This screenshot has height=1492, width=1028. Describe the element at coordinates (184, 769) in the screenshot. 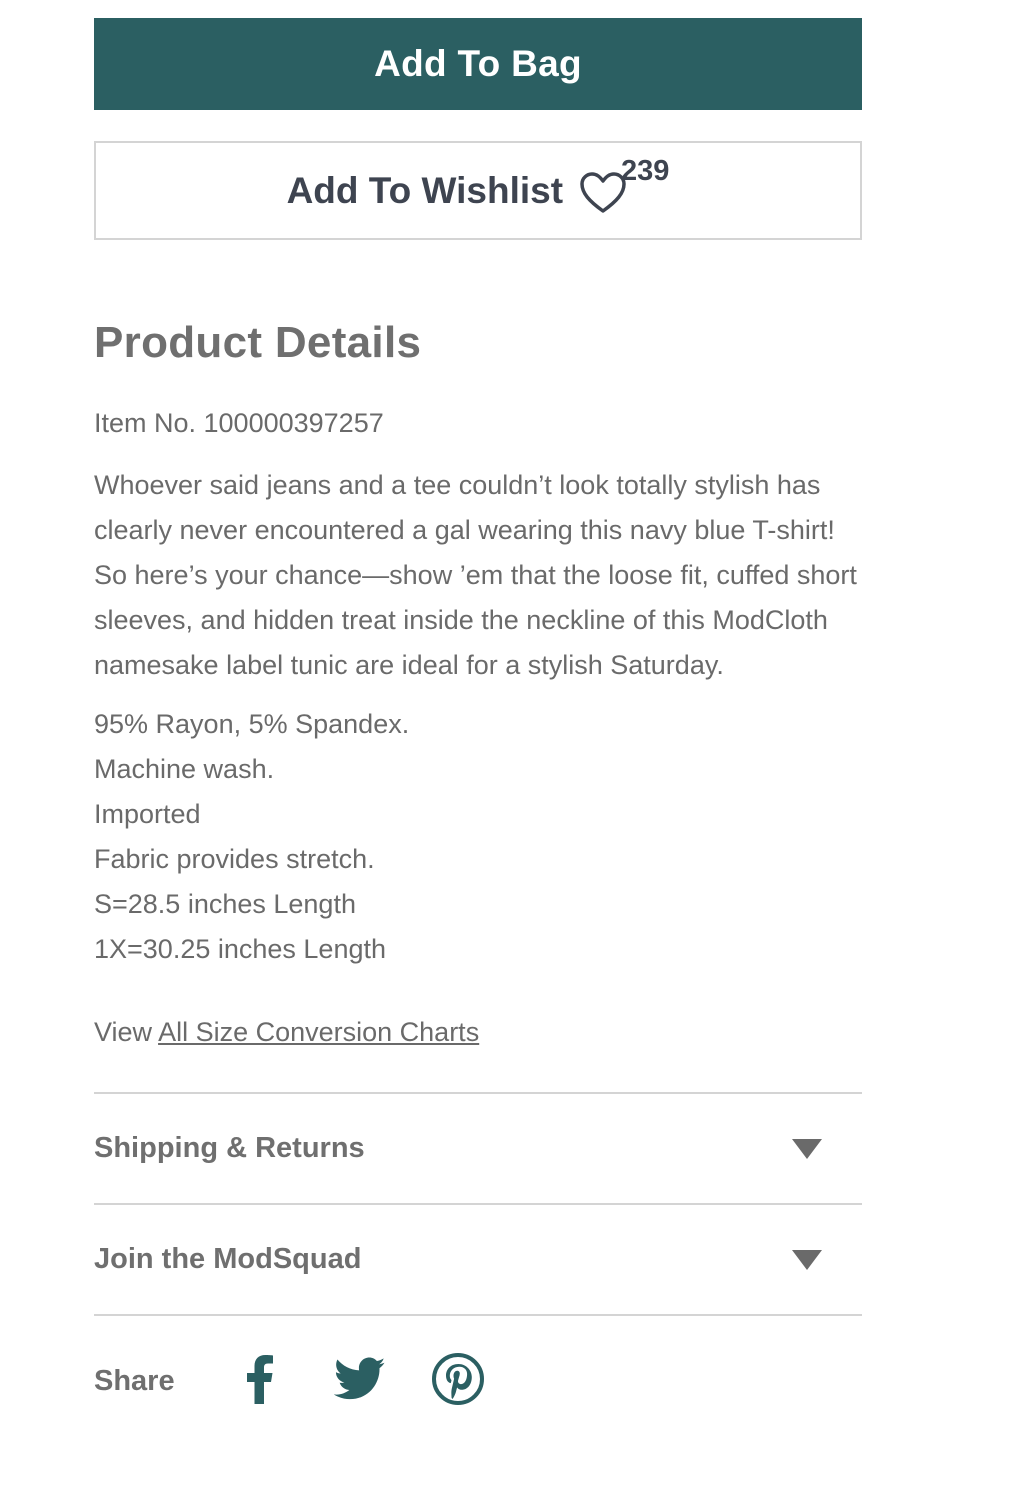

I see `fact-item: Machine wash.` at that location.